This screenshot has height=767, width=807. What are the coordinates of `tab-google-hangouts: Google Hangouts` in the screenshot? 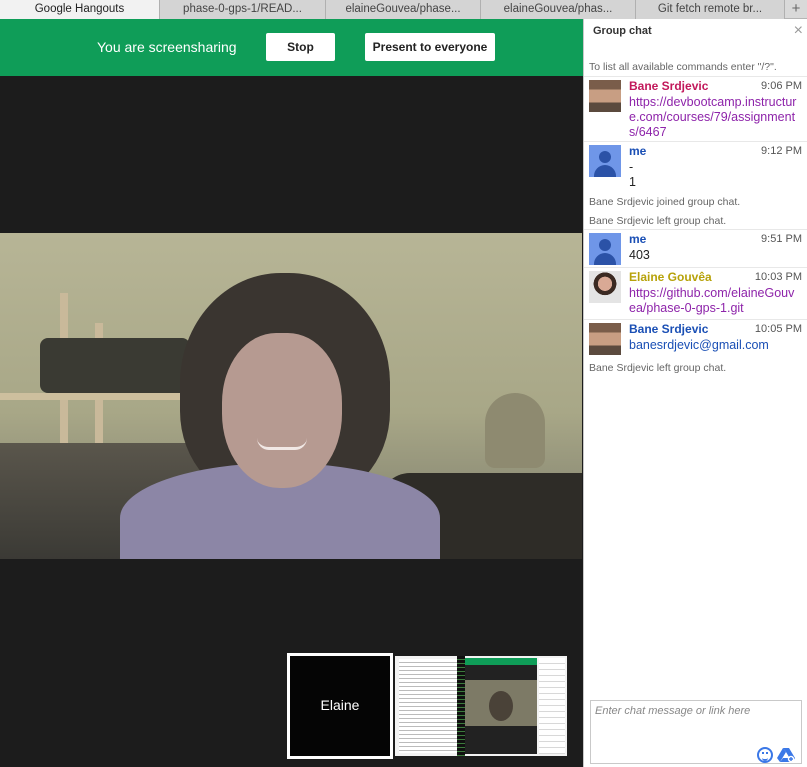 It's located at (80, 9).